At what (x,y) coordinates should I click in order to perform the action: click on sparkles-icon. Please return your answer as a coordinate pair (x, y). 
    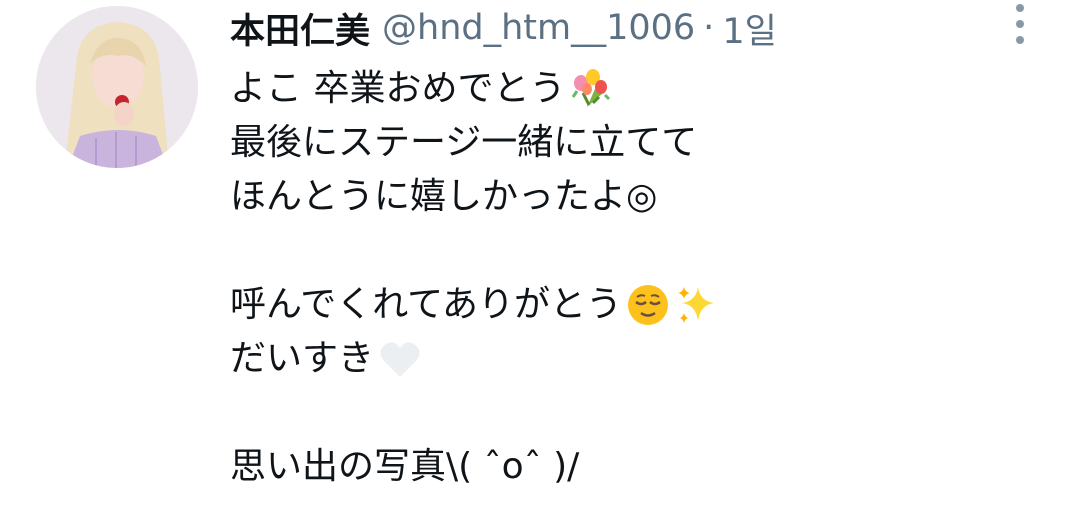
    Looking at the image, I should click on (696, 305).